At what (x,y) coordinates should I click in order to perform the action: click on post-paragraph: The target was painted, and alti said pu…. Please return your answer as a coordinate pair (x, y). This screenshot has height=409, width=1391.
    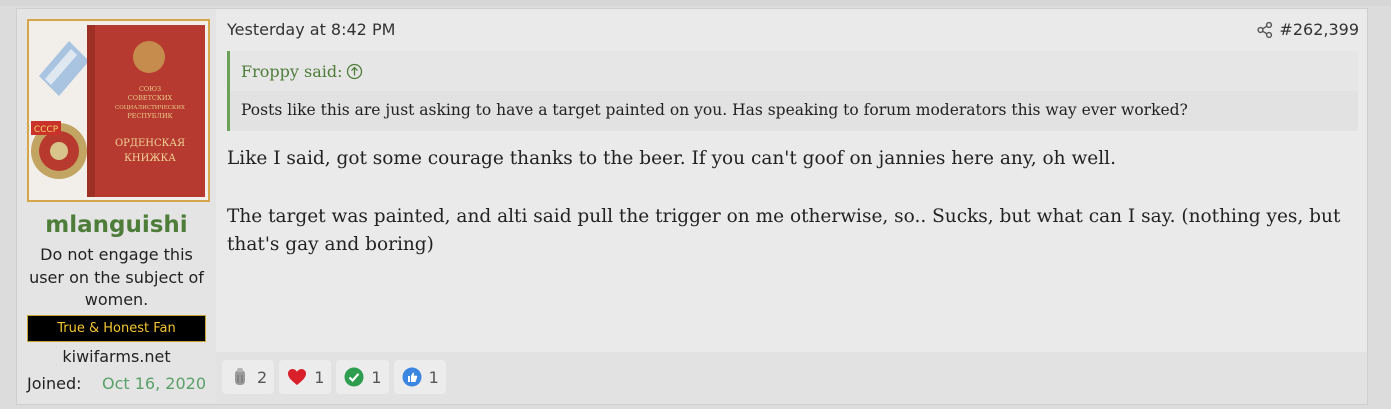
    Looking at the image, I should click on (784, 230).